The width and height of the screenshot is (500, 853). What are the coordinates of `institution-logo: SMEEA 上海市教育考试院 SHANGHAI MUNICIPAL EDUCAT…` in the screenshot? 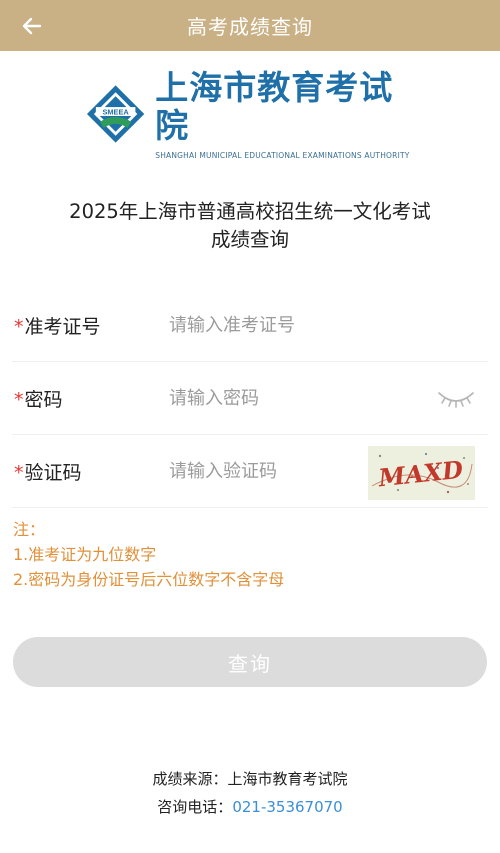 It's located at (254, 114).